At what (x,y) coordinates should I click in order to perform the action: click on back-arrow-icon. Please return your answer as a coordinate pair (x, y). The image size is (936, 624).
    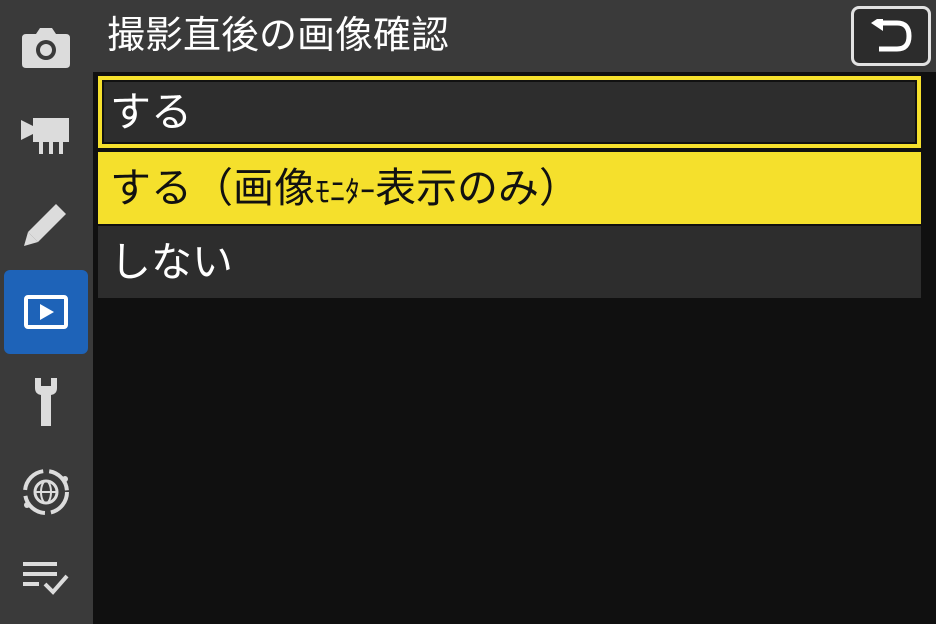
    Looking at the image, I should click on (891, 35).